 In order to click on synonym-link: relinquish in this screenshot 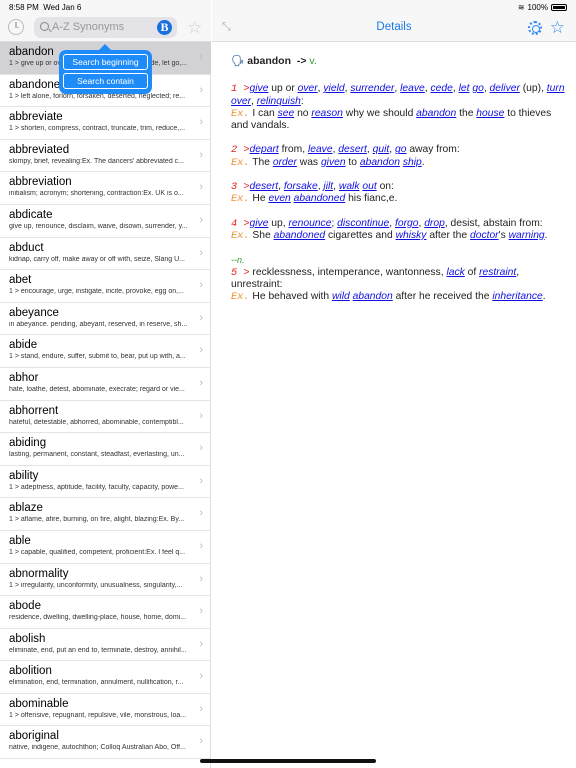, I will do `click(279, 101)`.